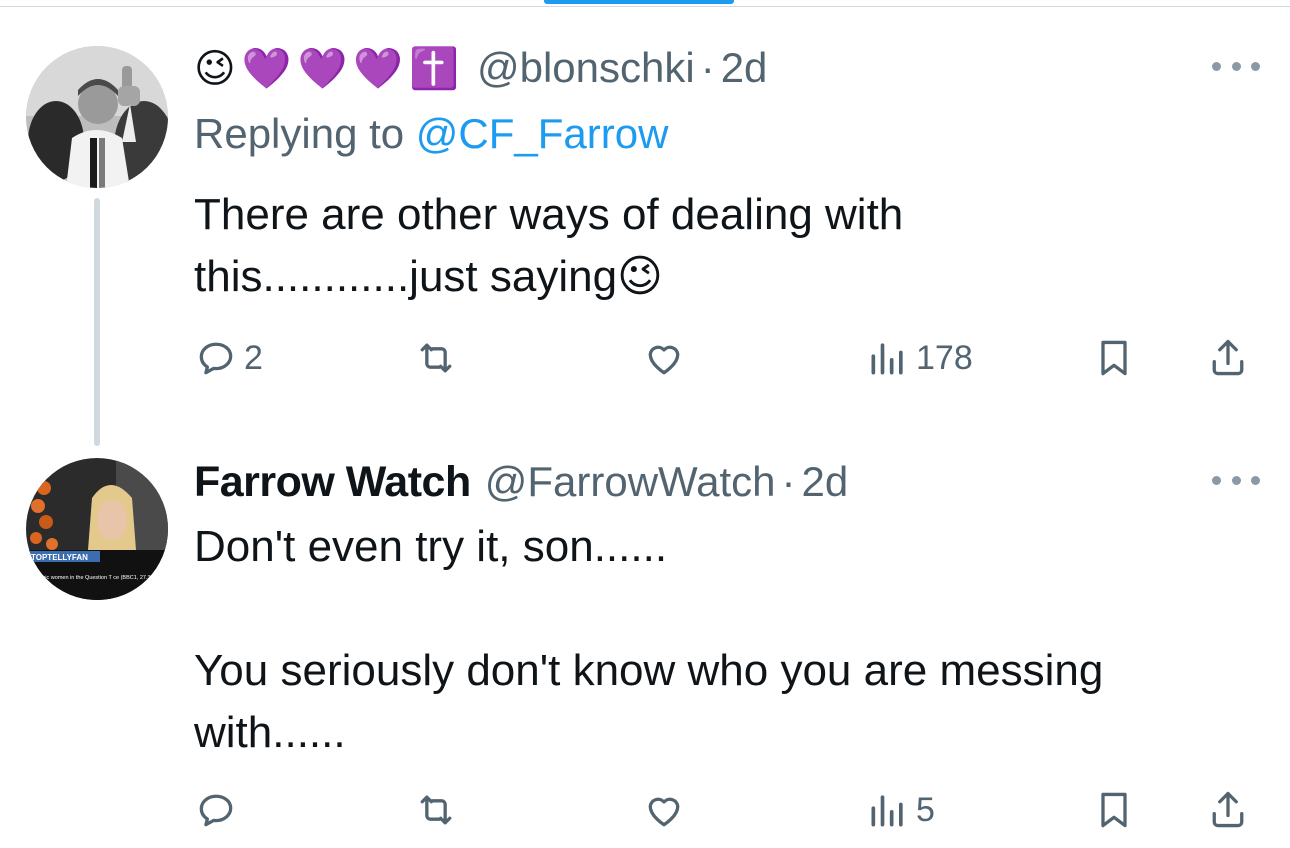  I want to click on avatar-caption: TOPTELLYFAN, so click(59, 557).